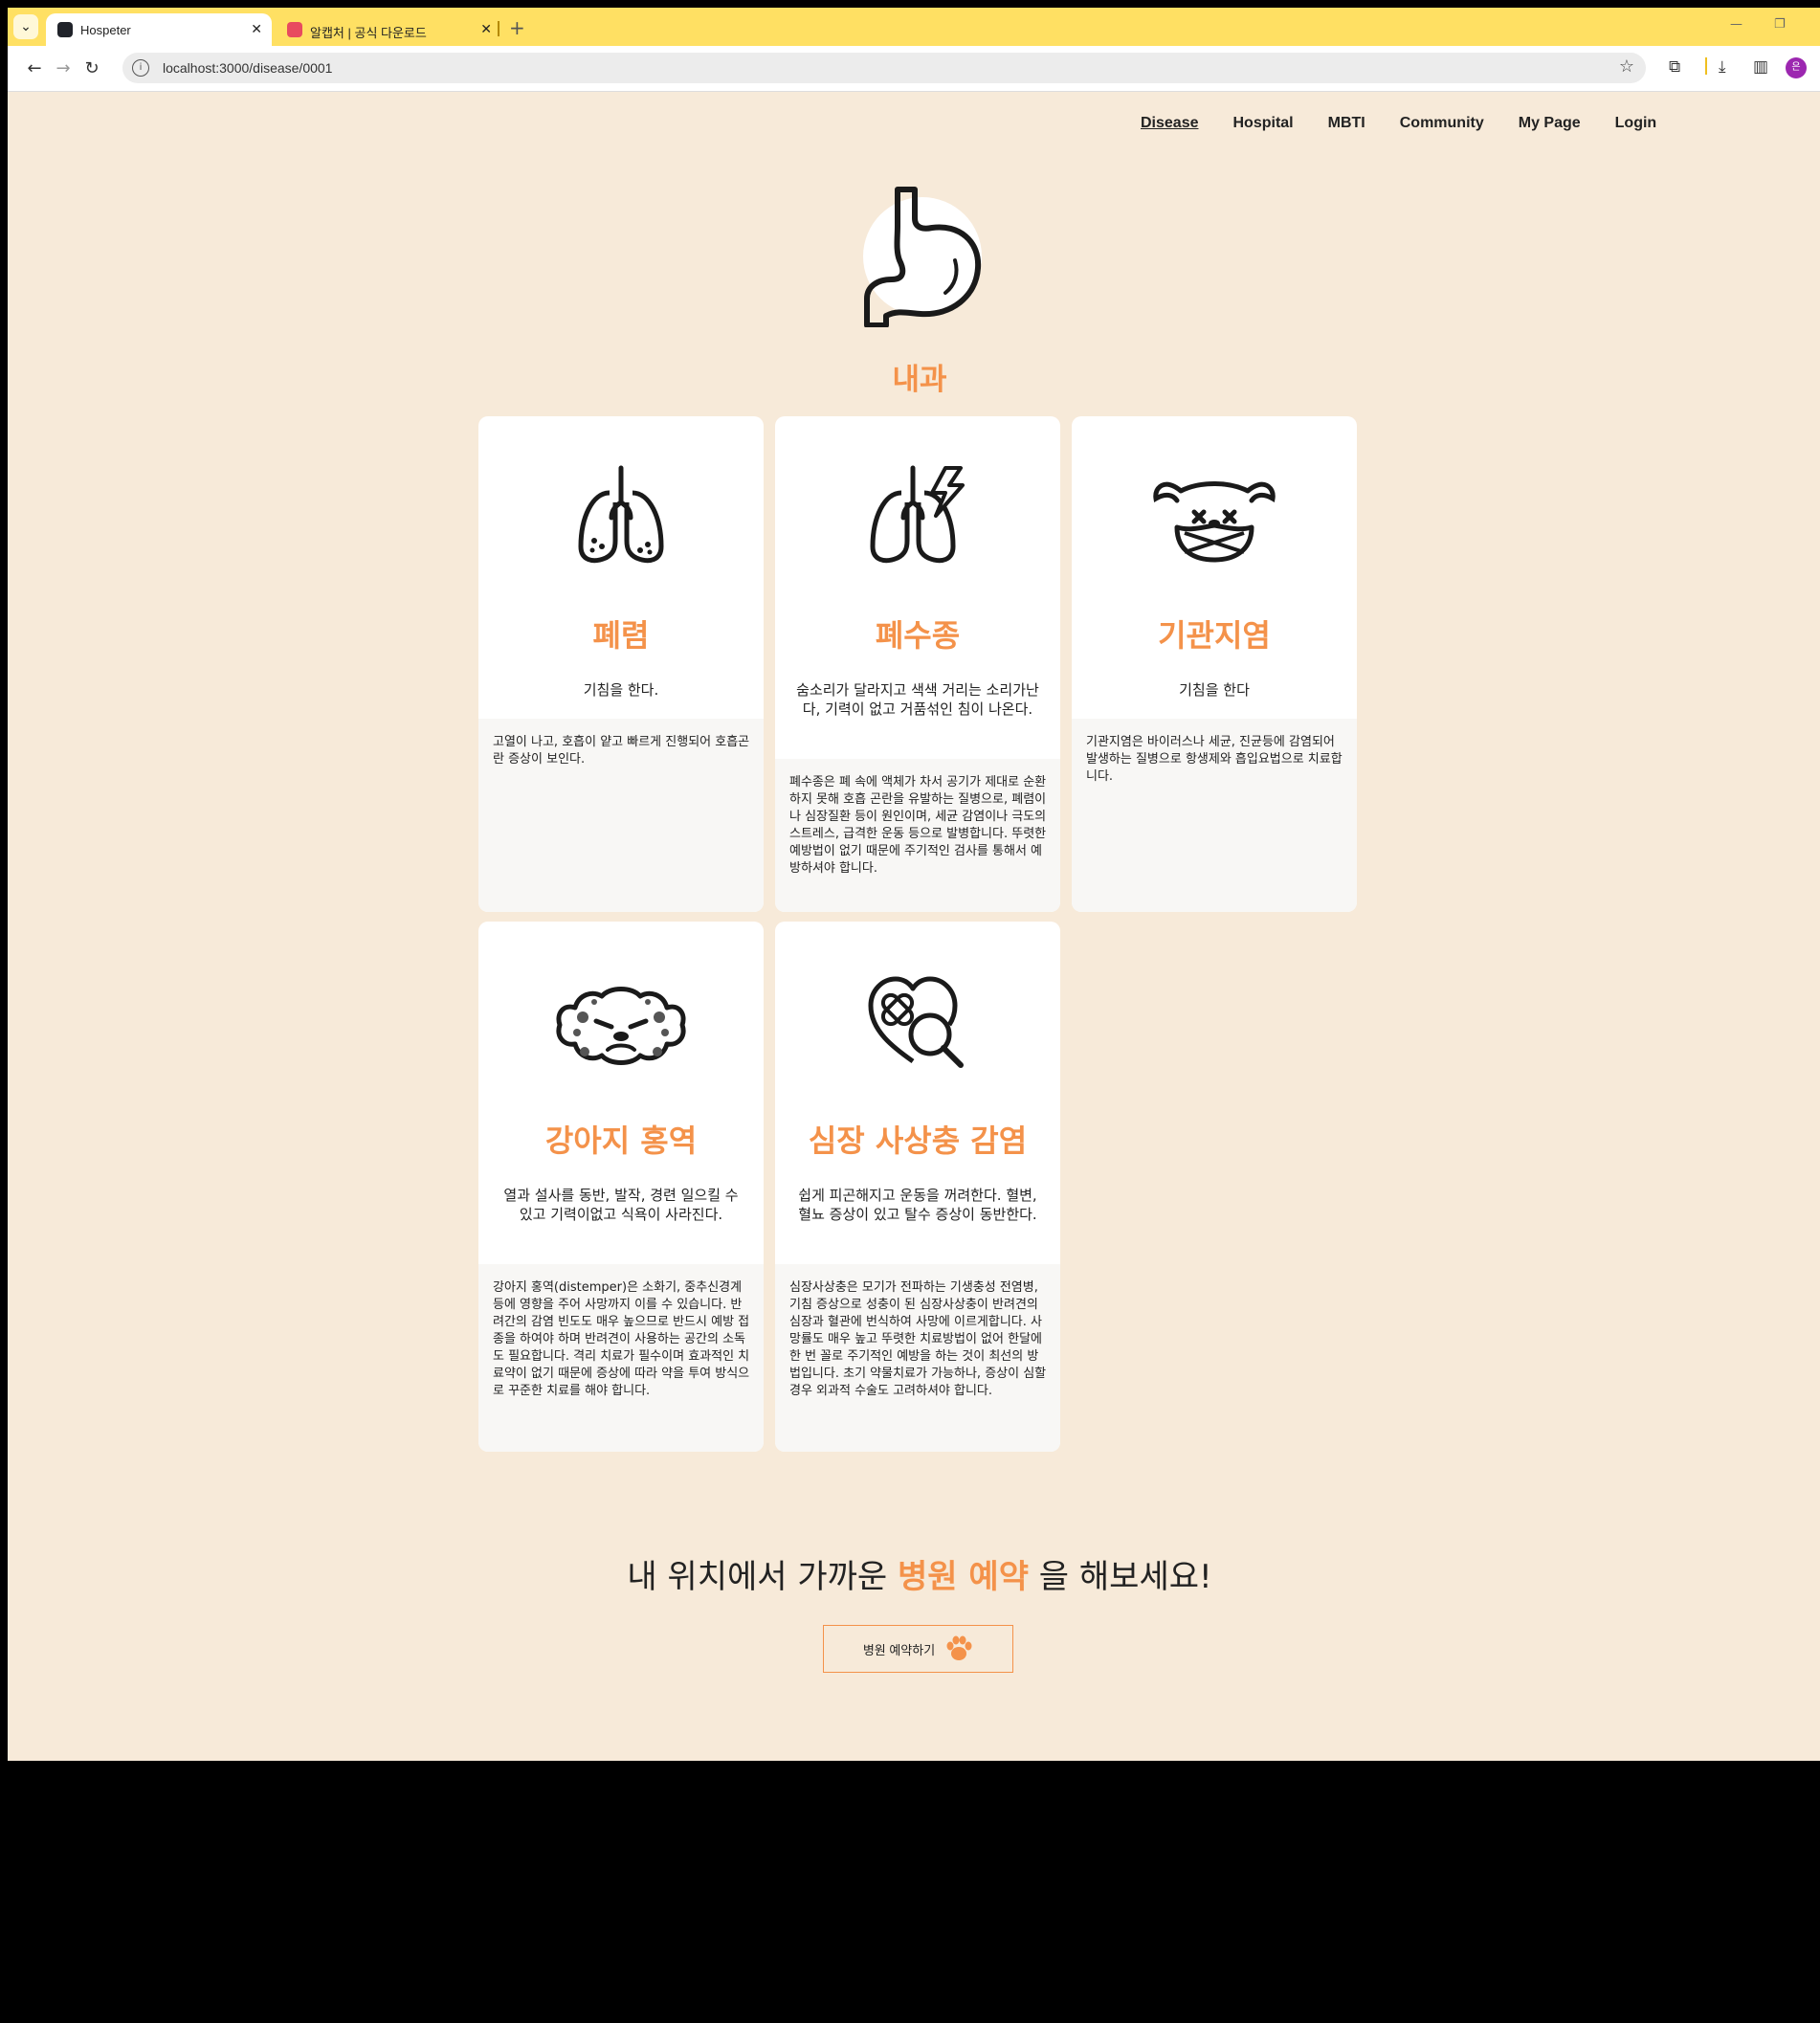 The width and height of the screenshot is (1820, 2023). Describe the element at coordinates (1264, 124) in the screenshot. I see `nav-hospital: Hospital` at that location.